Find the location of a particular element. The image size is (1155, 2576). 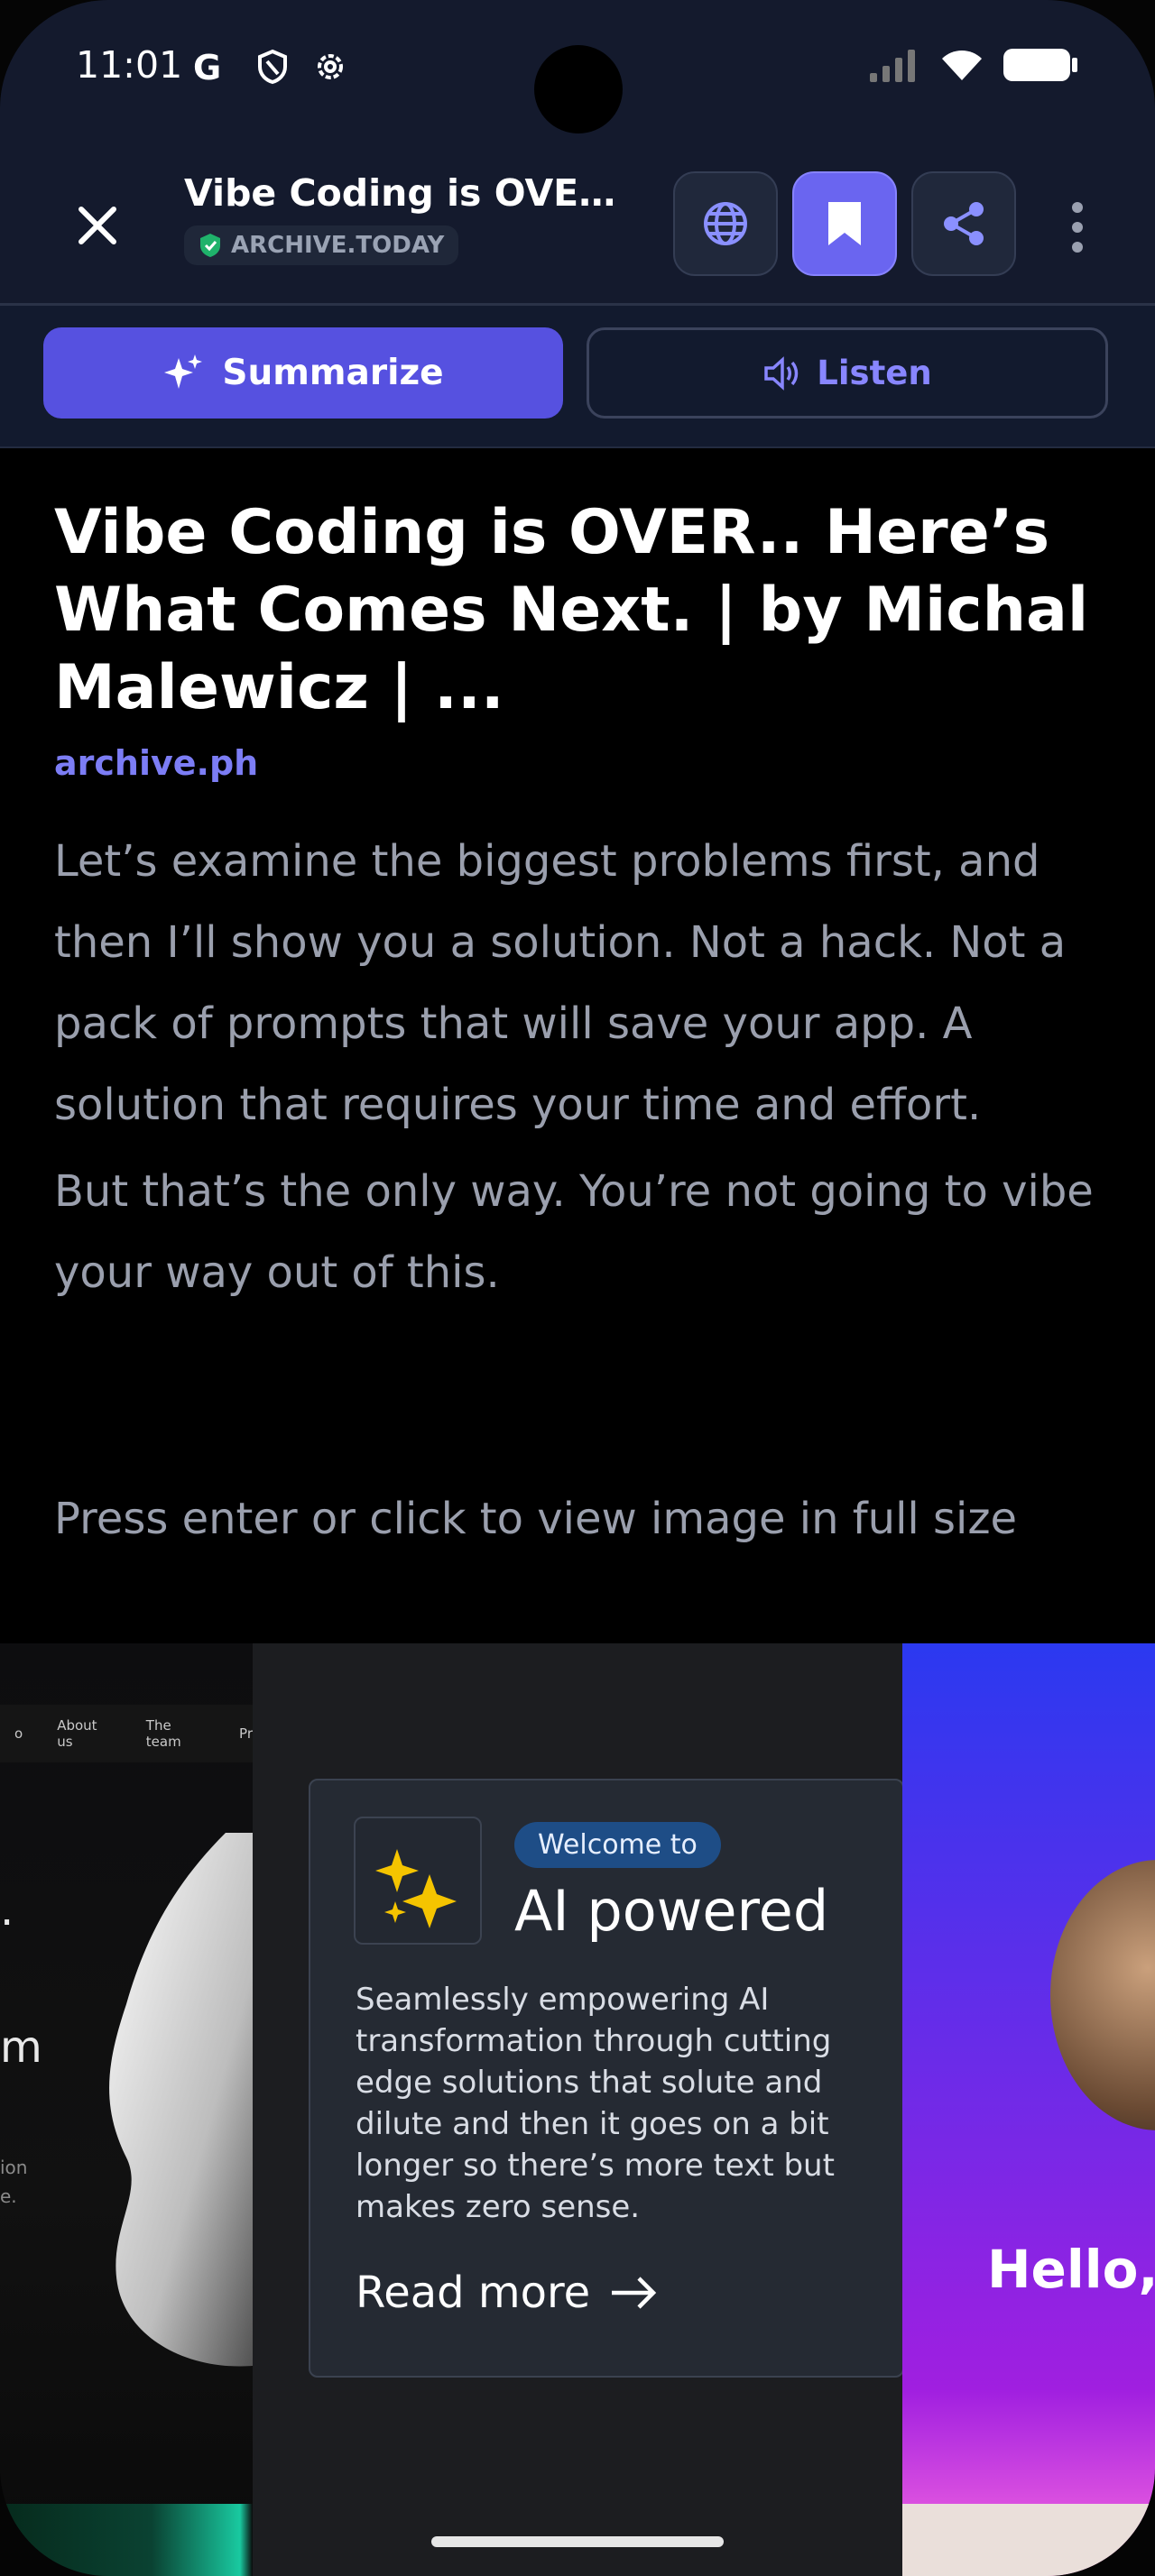

verified-shield-icon is located at coordinates (210, 246).